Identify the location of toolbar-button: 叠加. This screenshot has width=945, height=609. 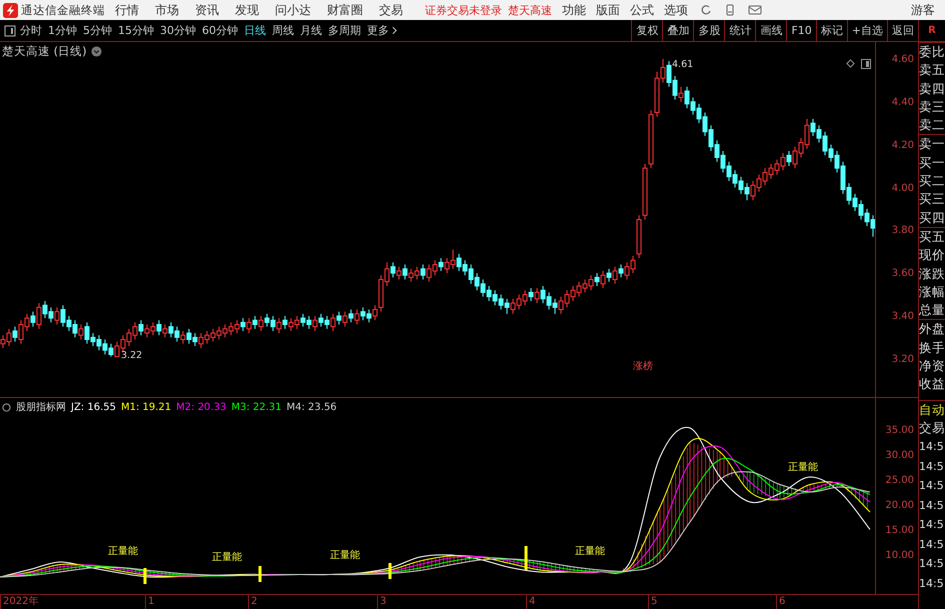
(678, 30).